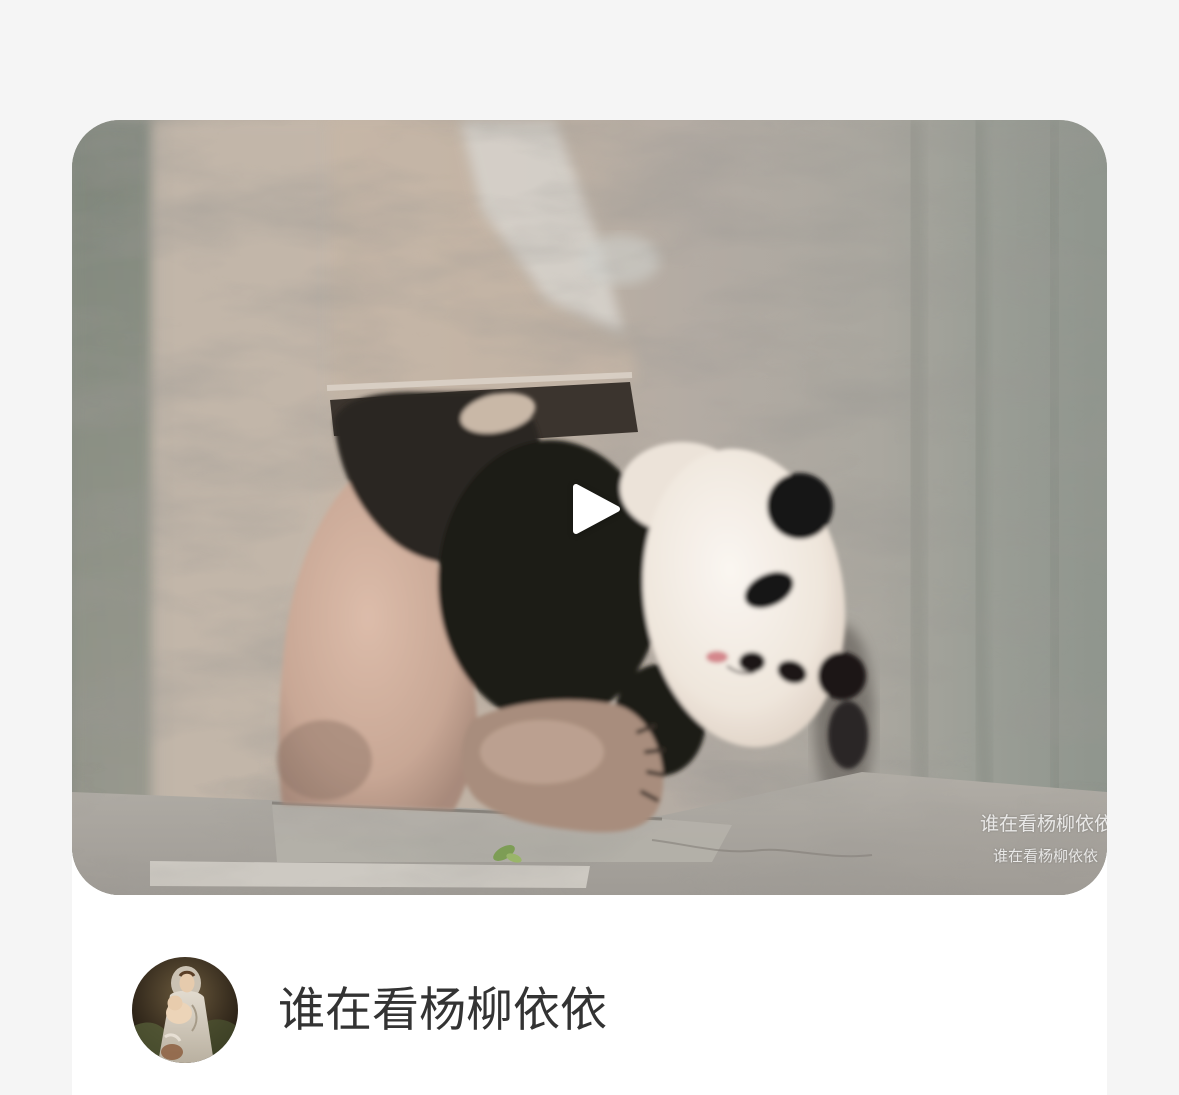  Describe the element at coordinates (1046, 856) in the screenshot. I see `watermark-text-secondary: 谁在看杨柳依依` at that location.